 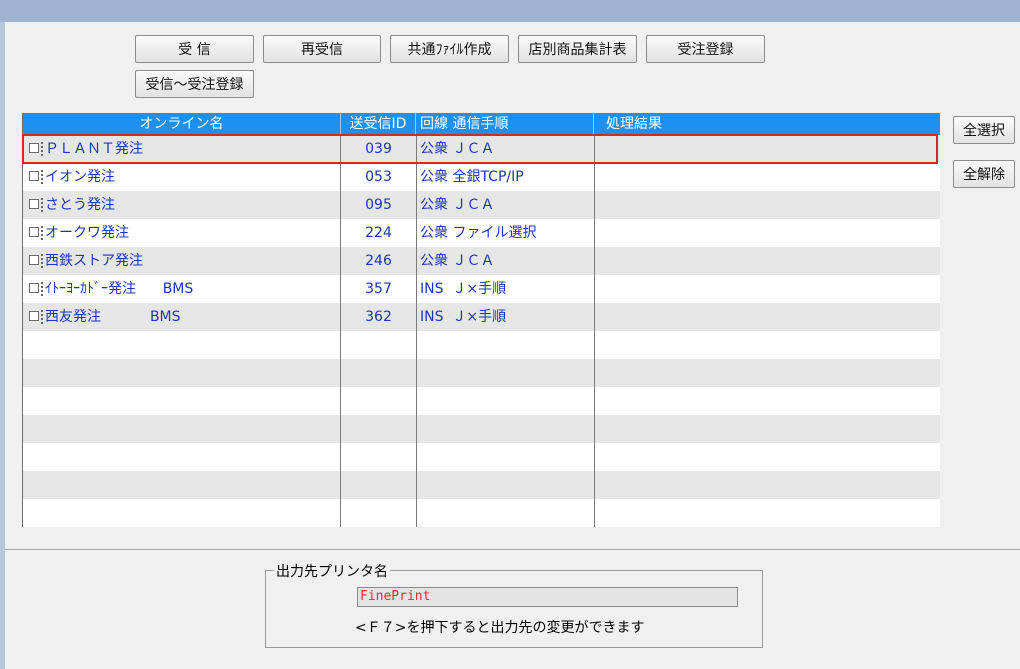 What do you see at coordinates (478, 233) in the screenshot?
I see `row-line: 公衆 ファイル選択` at bounding box center [478, 233].